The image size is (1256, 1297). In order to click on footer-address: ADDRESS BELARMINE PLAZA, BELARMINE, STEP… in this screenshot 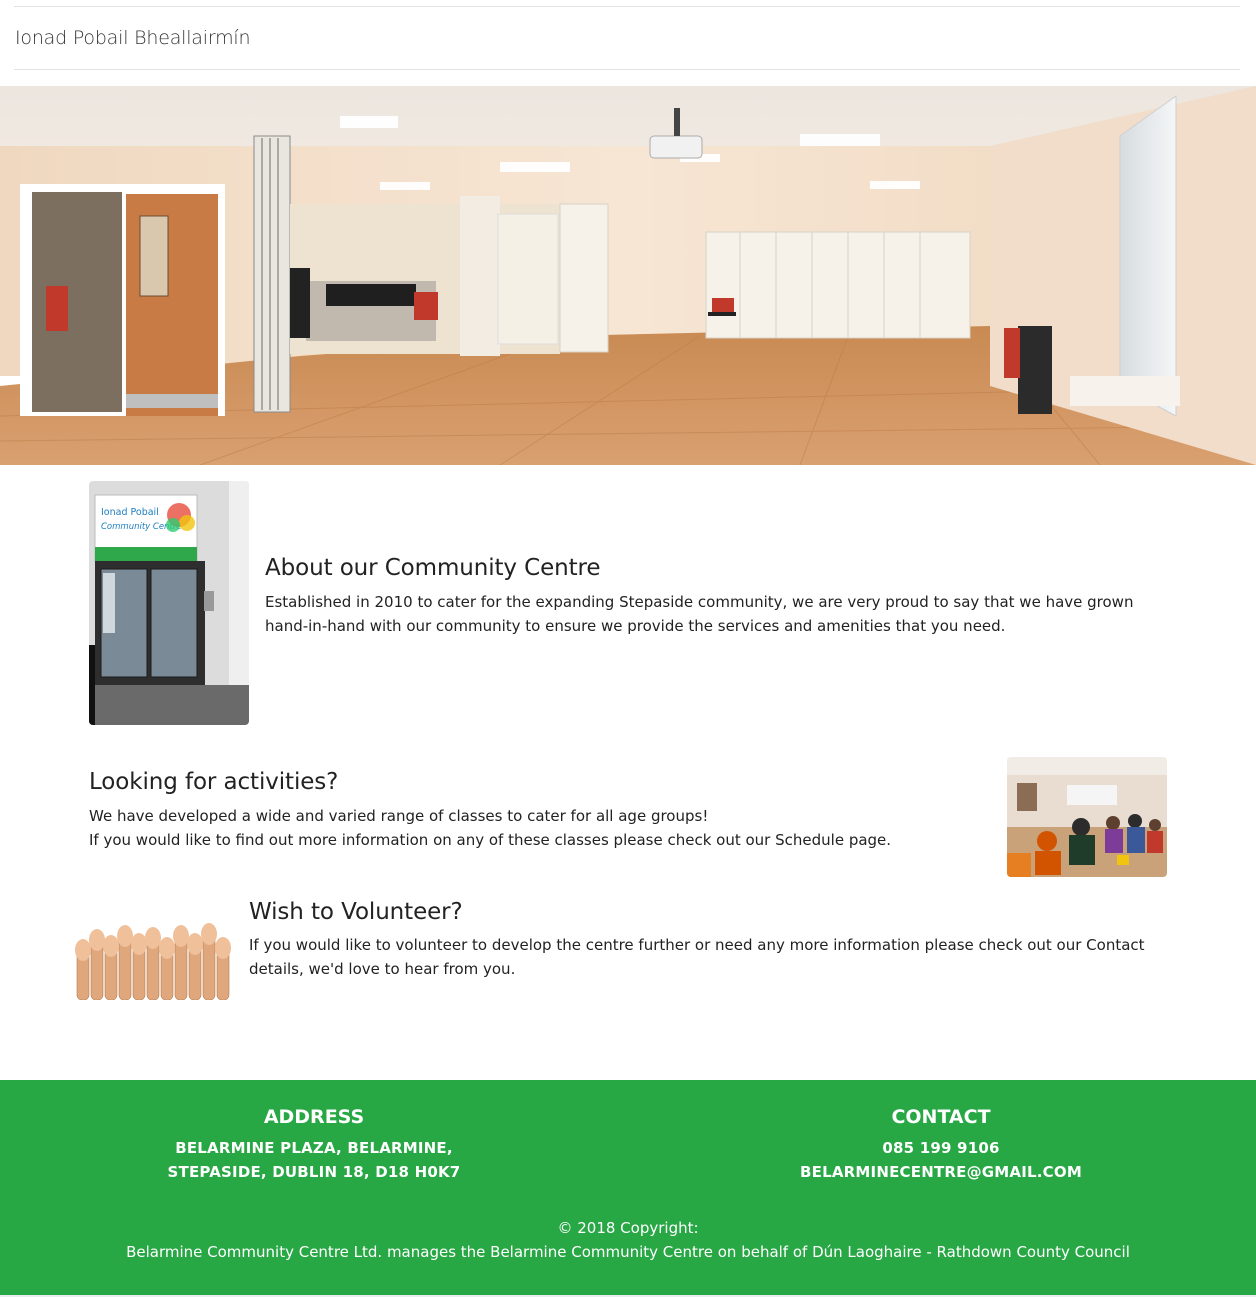, I will do `click(314, 1144)`.